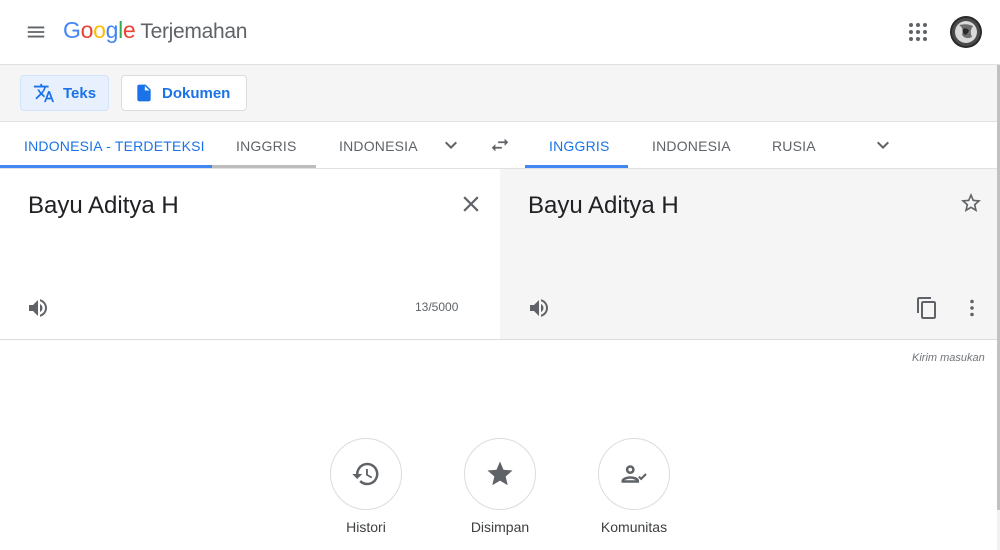  I want to click on saved-button: Disimpan, so click(500, 486).